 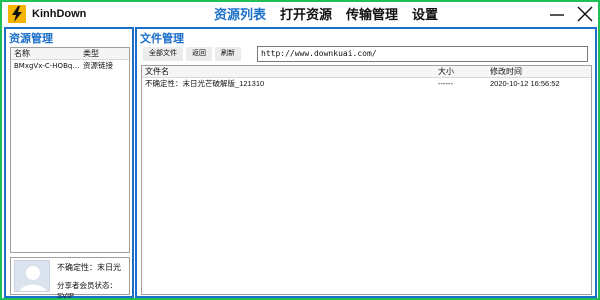 I want to click on main-nav: 资源列表 打开资源 传输管理 设置, so click(x=326, y=15).